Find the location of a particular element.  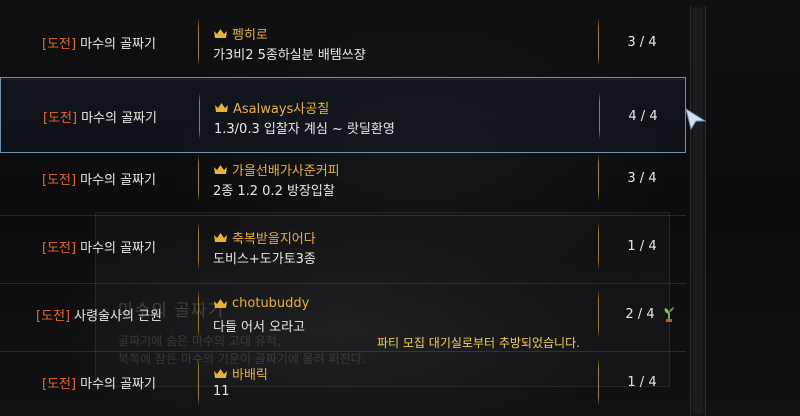

leader-name: 펭히로 is located at coordinates (250, 35).